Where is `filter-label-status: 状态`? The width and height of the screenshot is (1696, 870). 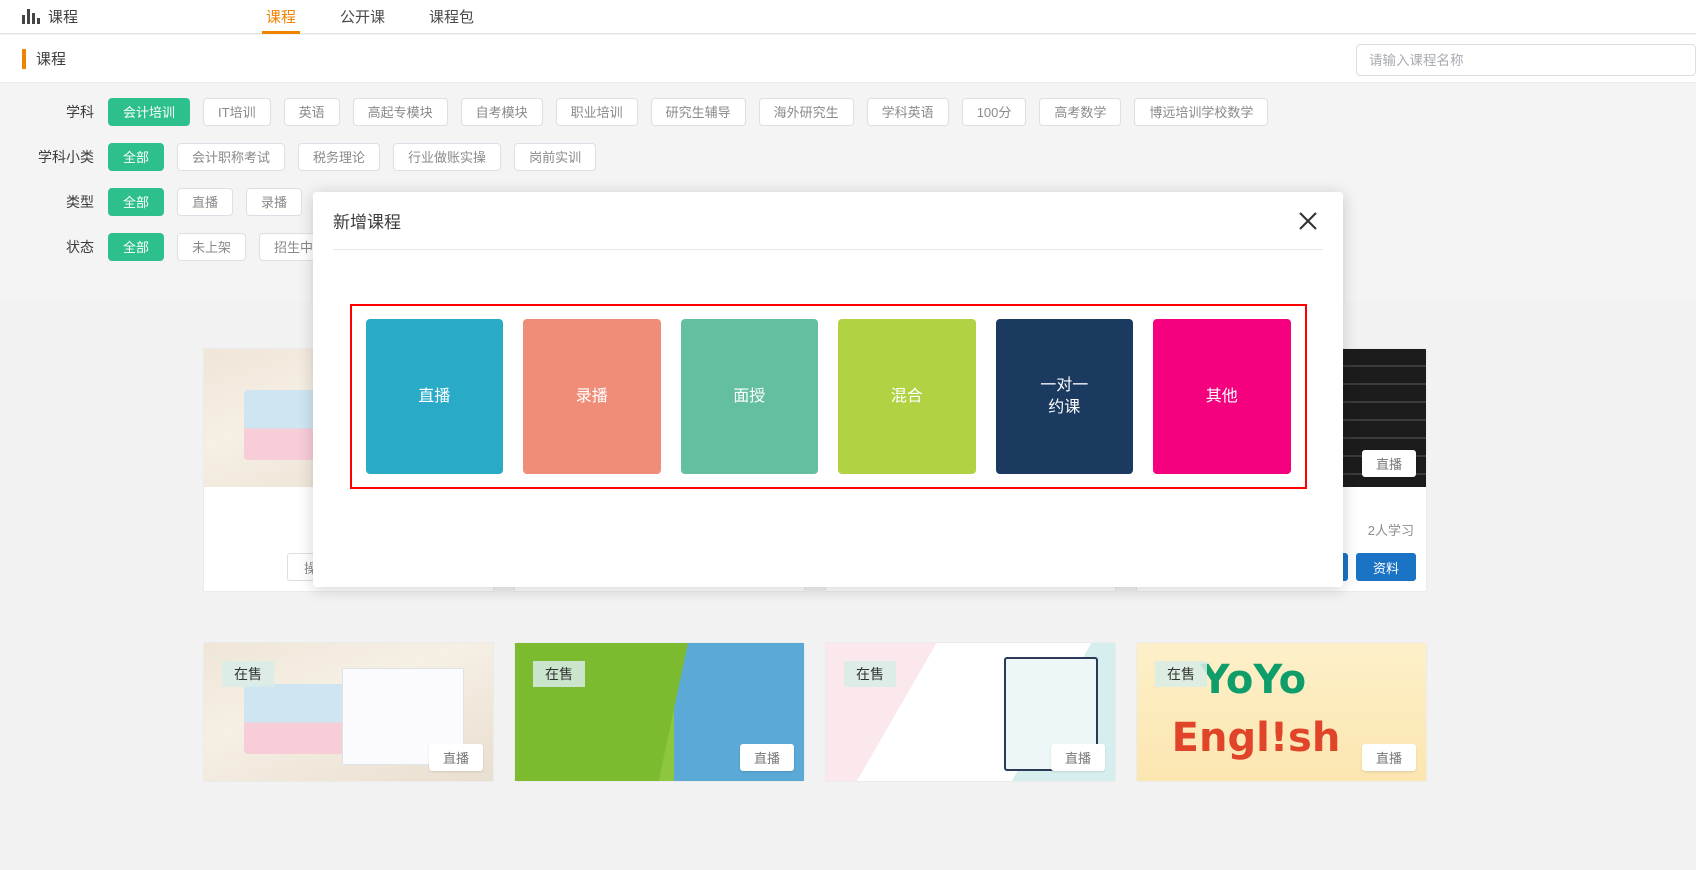
filter-label-status: 状态 is located at coordinates (80, 246).